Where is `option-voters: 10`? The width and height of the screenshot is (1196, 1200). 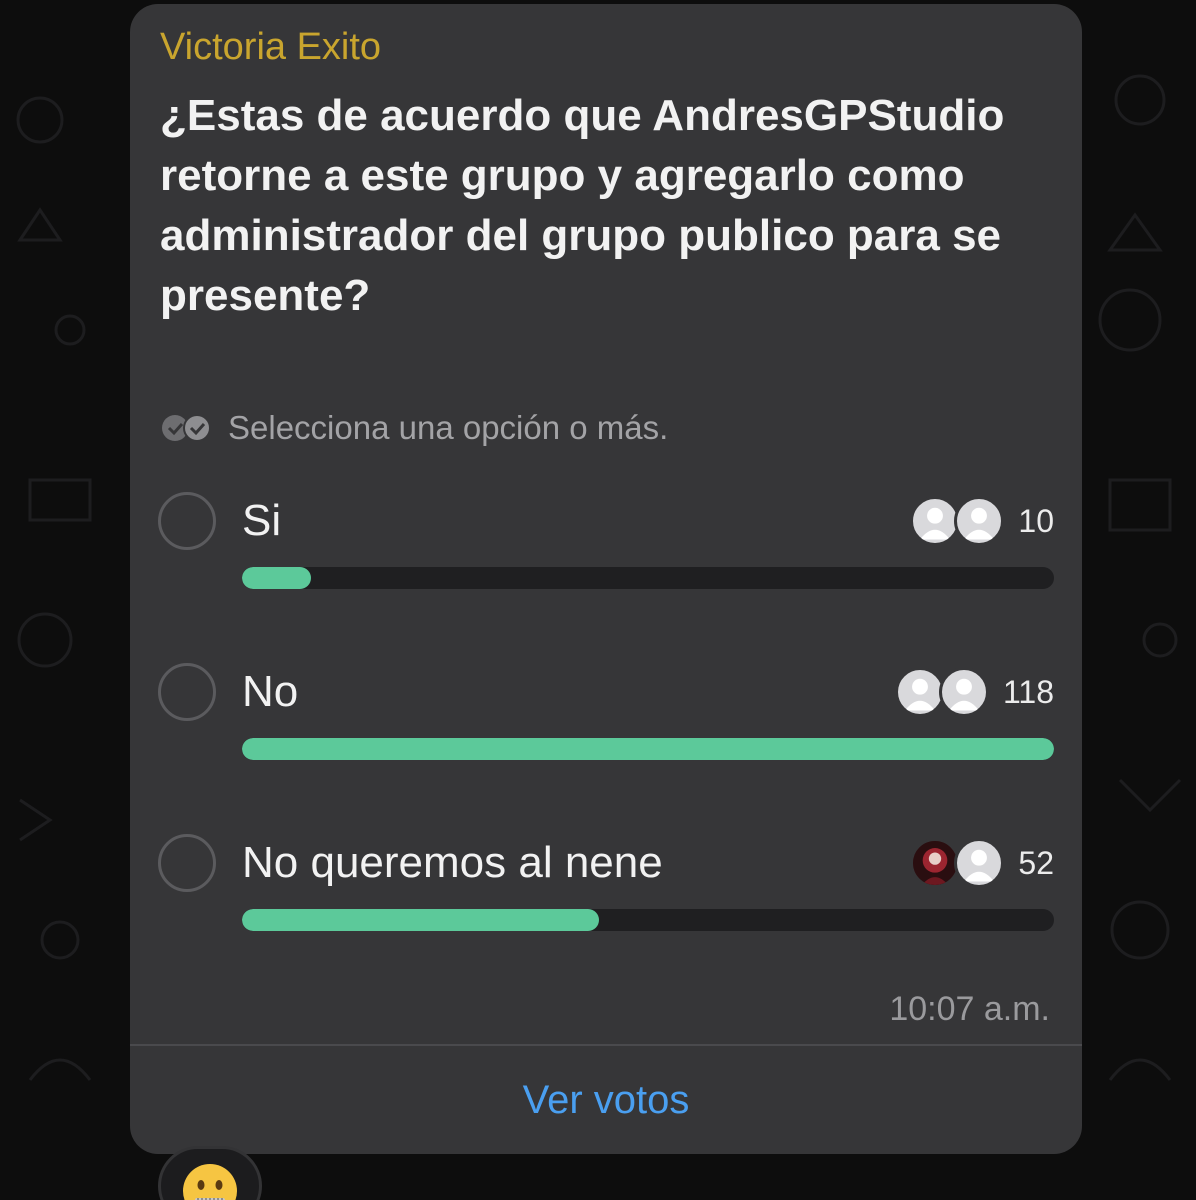 option-voters: 10 is located at coordinates (982, 521).